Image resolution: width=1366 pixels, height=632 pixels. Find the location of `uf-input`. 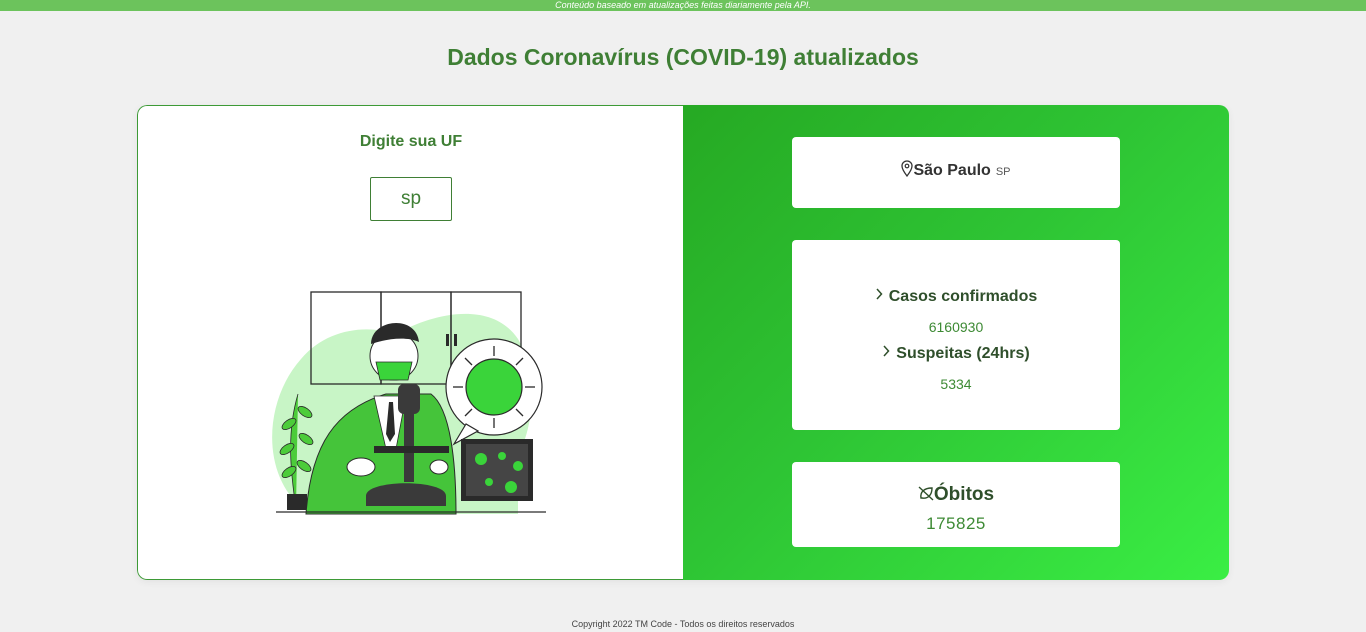

uf-input is located at coordinates (411, 199).